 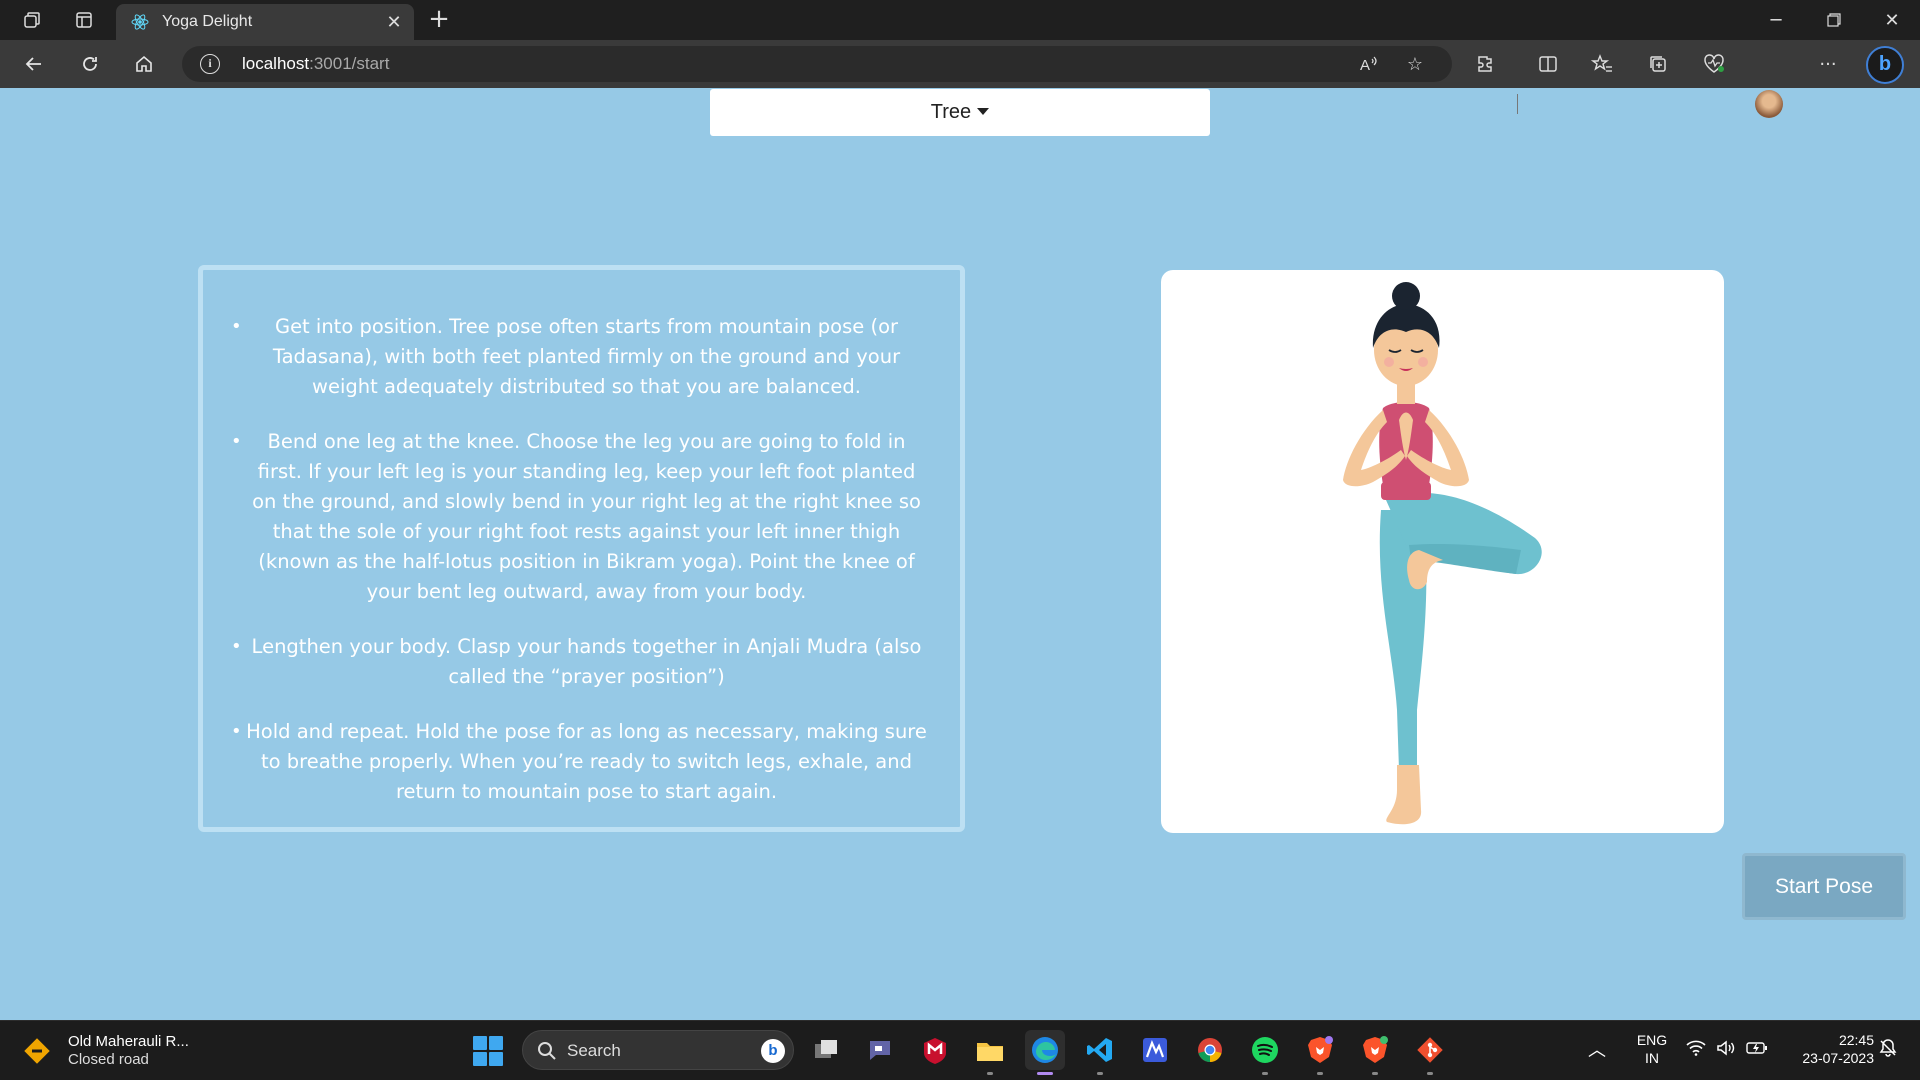 I want to click on weather-widget: Old Maherauli R... Closed road, so click(x=105, y=1051).